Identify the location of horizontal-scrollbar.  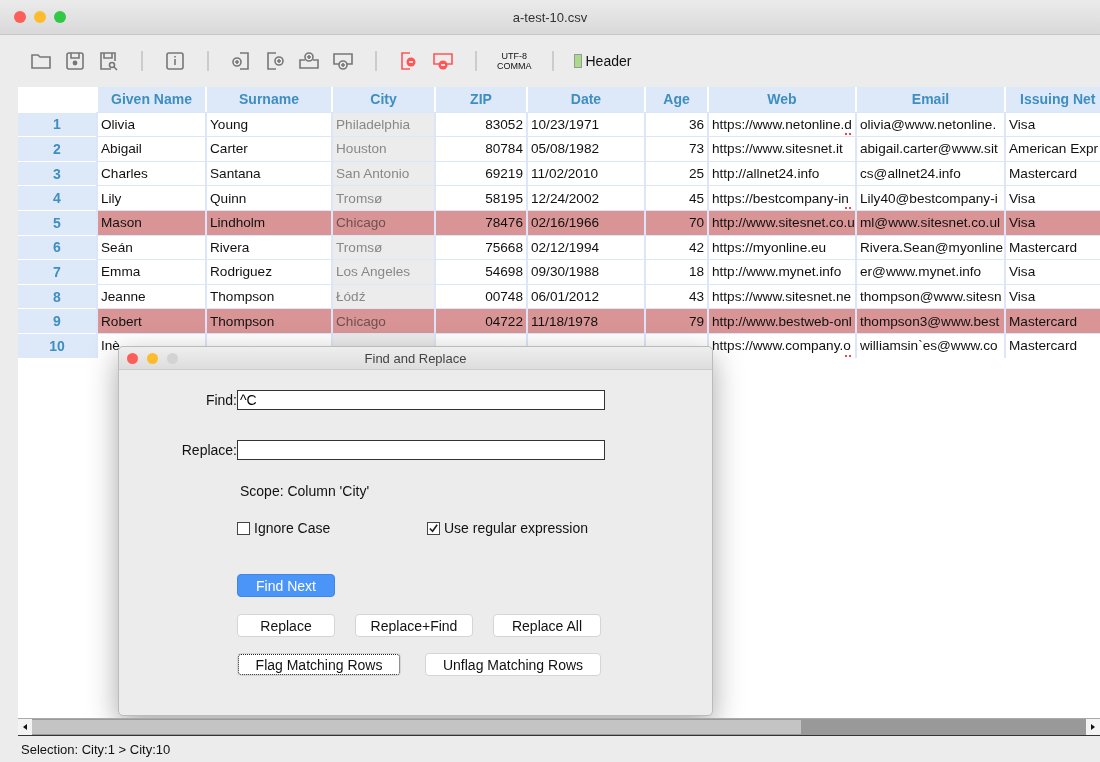
(559, 727).